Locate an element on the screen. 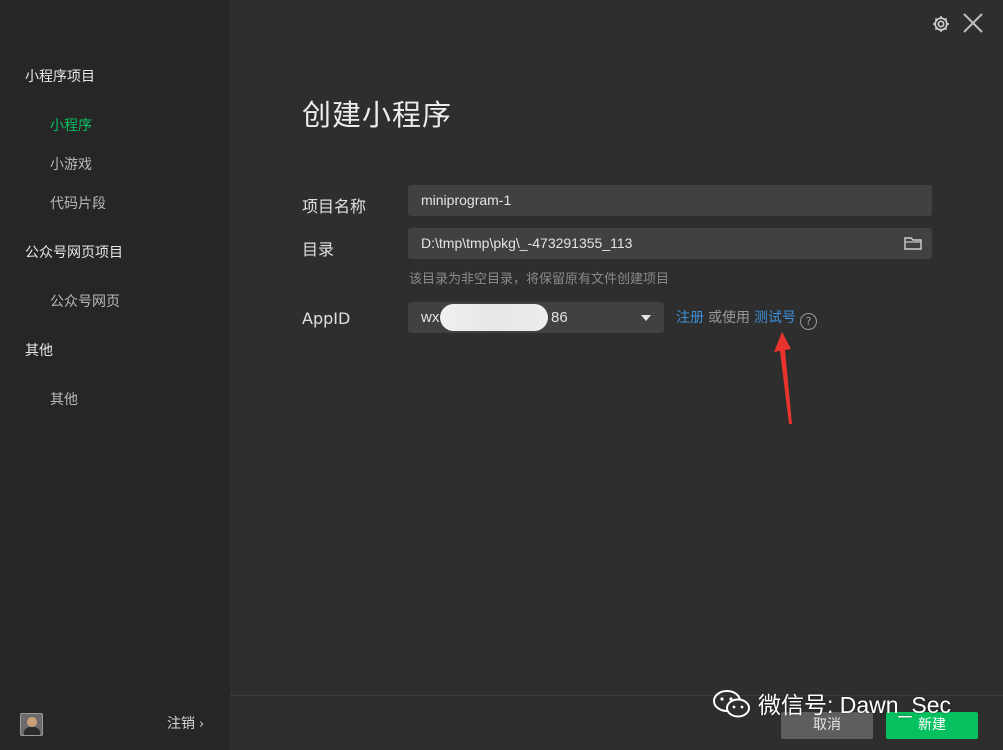 The height and width of the screenshot is (750, 1003). caret-down-icon is located at coordinates (646, 318).